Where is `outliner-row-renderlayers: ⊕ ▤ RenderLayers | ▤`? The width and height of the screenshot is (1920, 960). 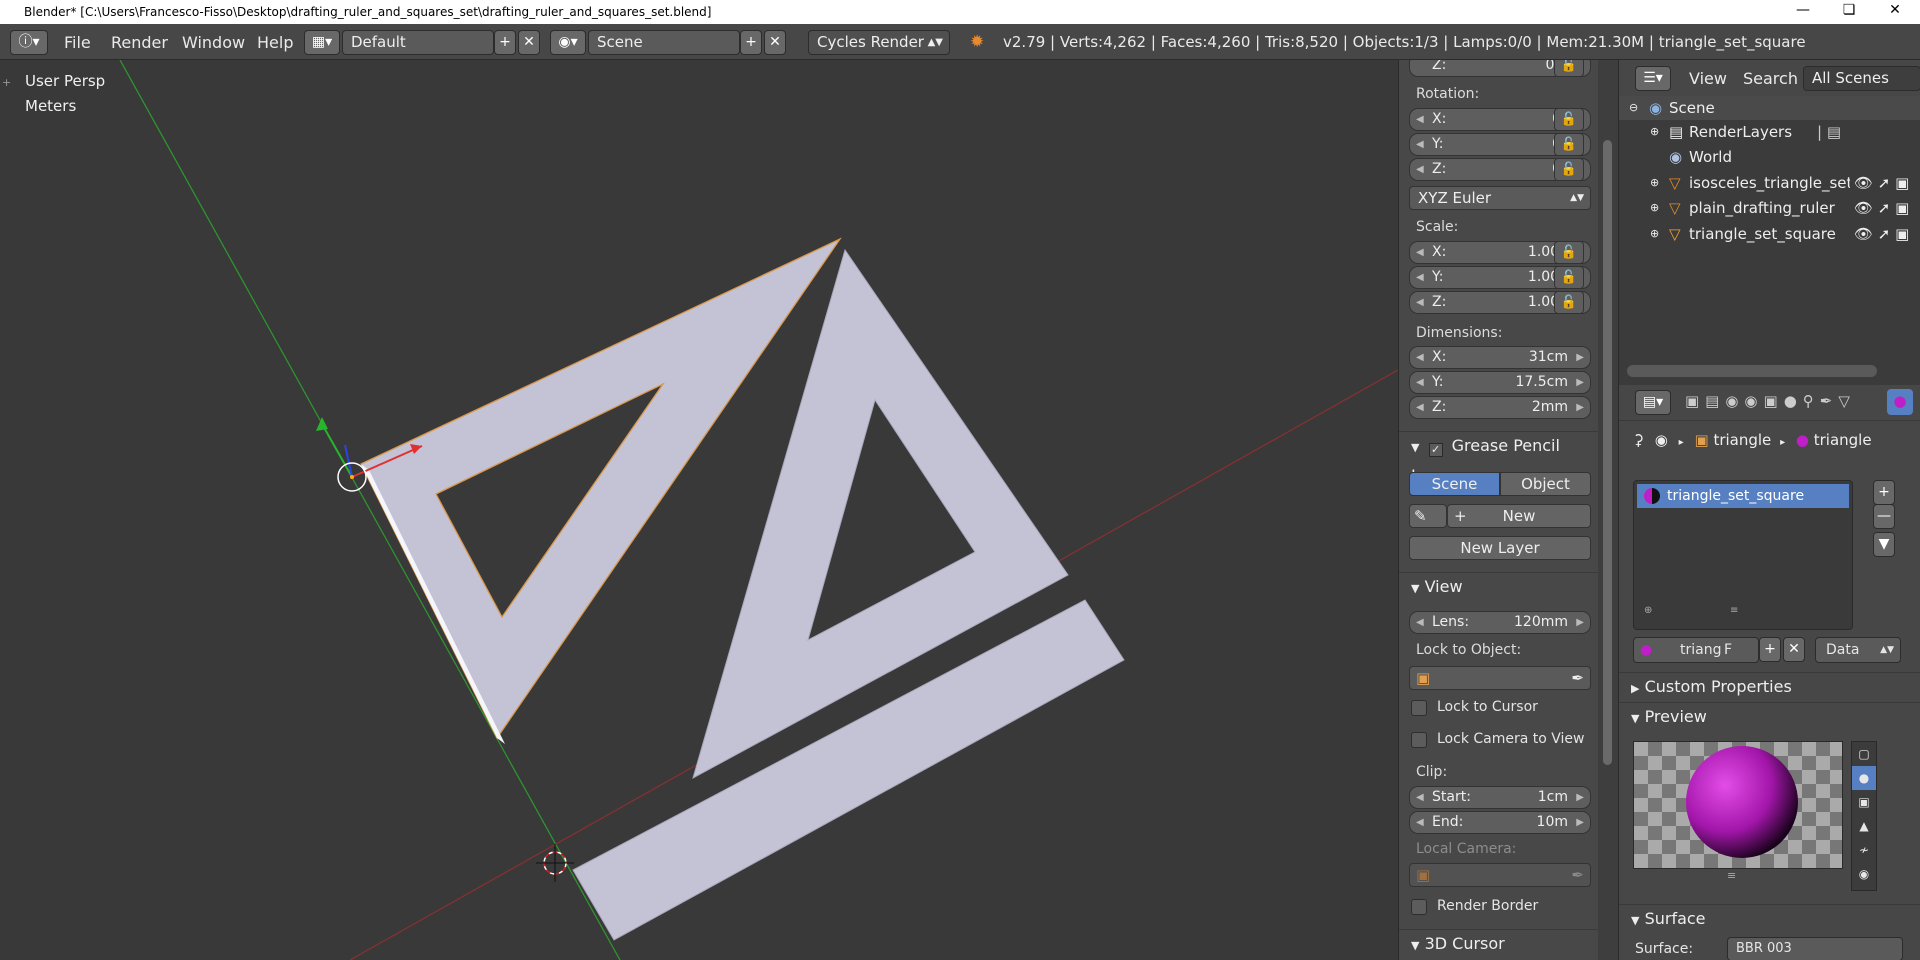 outliner-row-renderlayers: ⊕ ▤ RenderLayers | ▤ is located at coordinates (1769, 132).